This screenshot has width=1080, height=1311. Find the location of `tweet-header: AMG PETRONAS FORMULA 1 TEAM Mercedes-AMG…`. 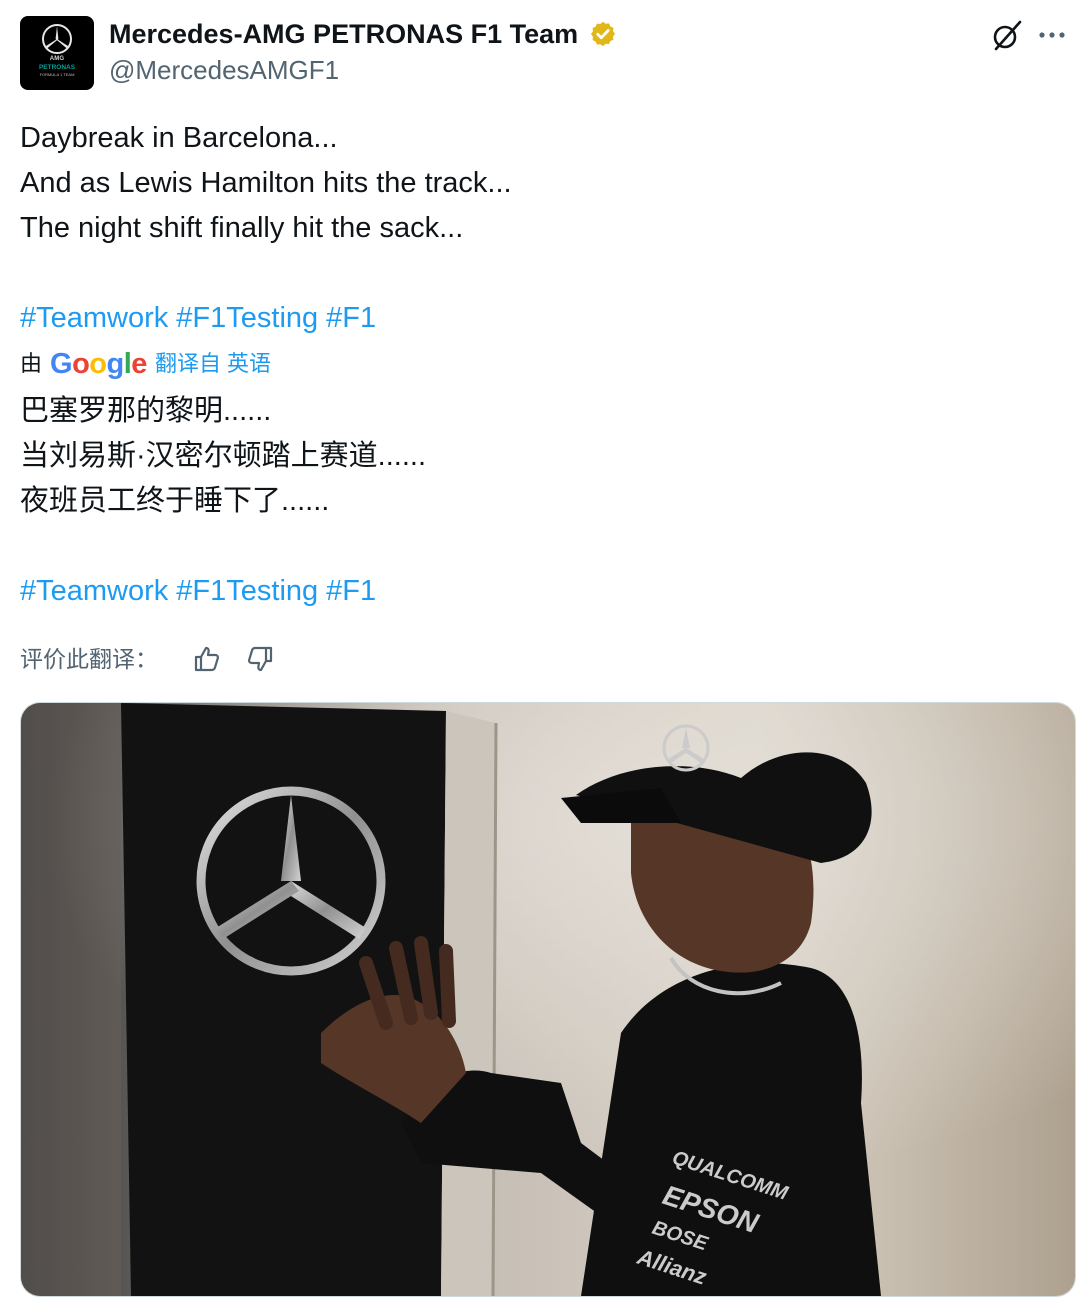

tweet-header: AMG PETRONAS FORMULA 1 TEAM Mercedes-AMG… is located at coordinates (545, 54).